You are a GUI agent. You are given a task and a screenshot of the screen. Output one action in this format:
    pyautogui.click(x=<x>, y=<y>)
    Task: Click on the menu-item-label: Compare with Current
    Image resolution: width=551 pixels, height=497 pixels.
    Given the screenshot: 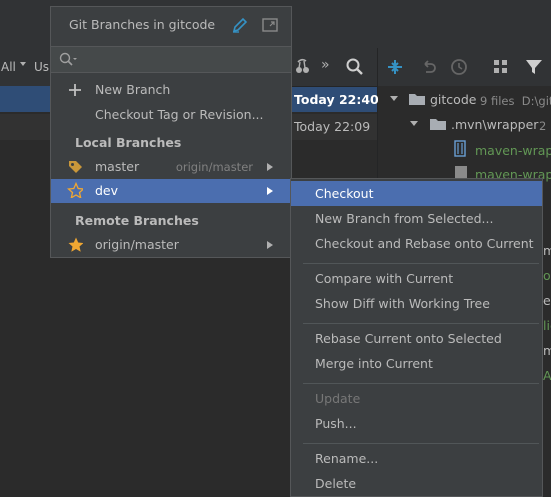 What is the action you would take?
    pyautogui.click(x=384, y=278)
    